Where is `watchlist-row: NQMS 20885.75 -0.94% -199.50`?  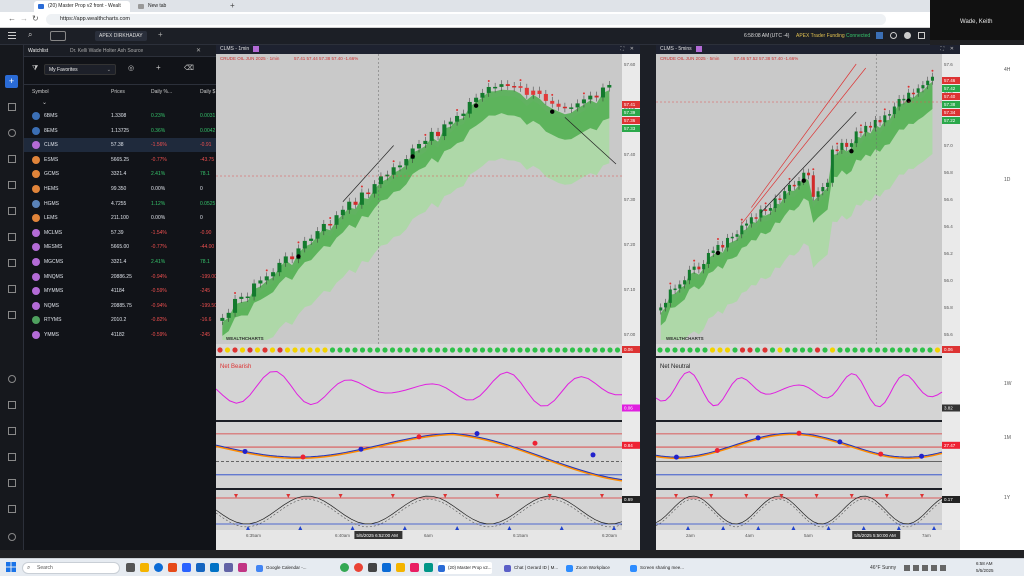
watchlist-row: NQMS 20885.75 -0.94% -199.50 is located at coordinates (120, 306).